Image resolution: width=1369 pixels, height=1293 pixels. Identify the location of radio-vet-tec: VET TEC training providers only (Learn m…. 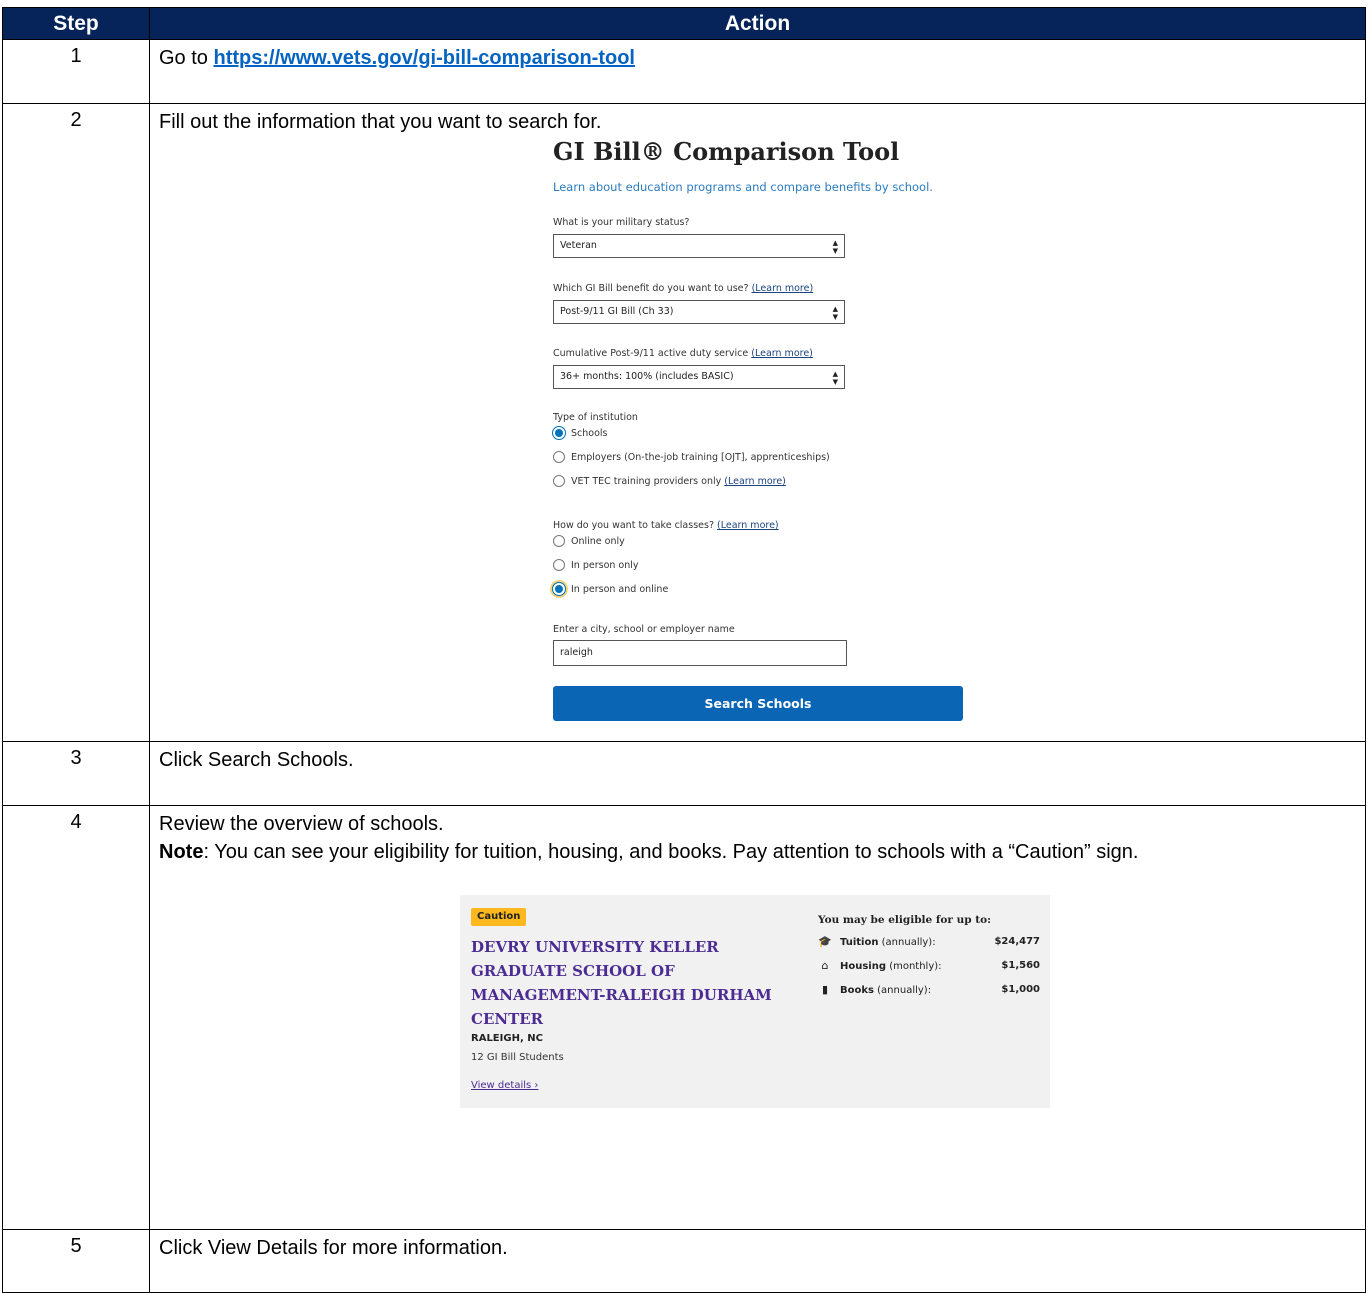
(669, 481).